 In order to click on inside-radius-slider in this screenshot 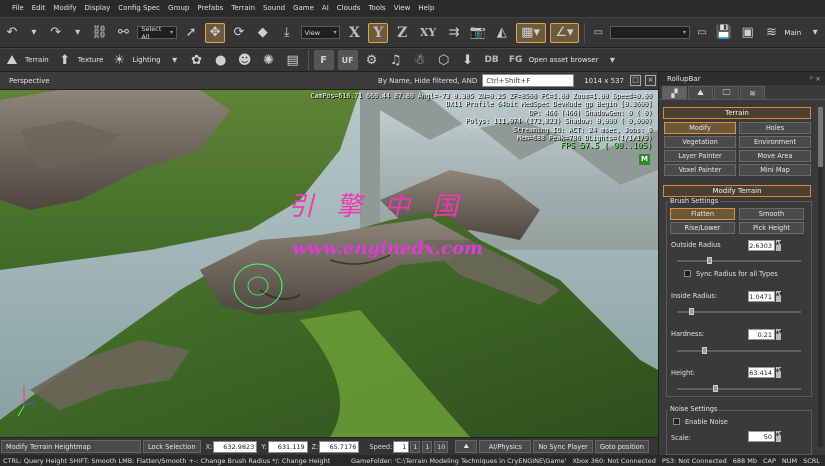, I will do `click(739, 311)`.